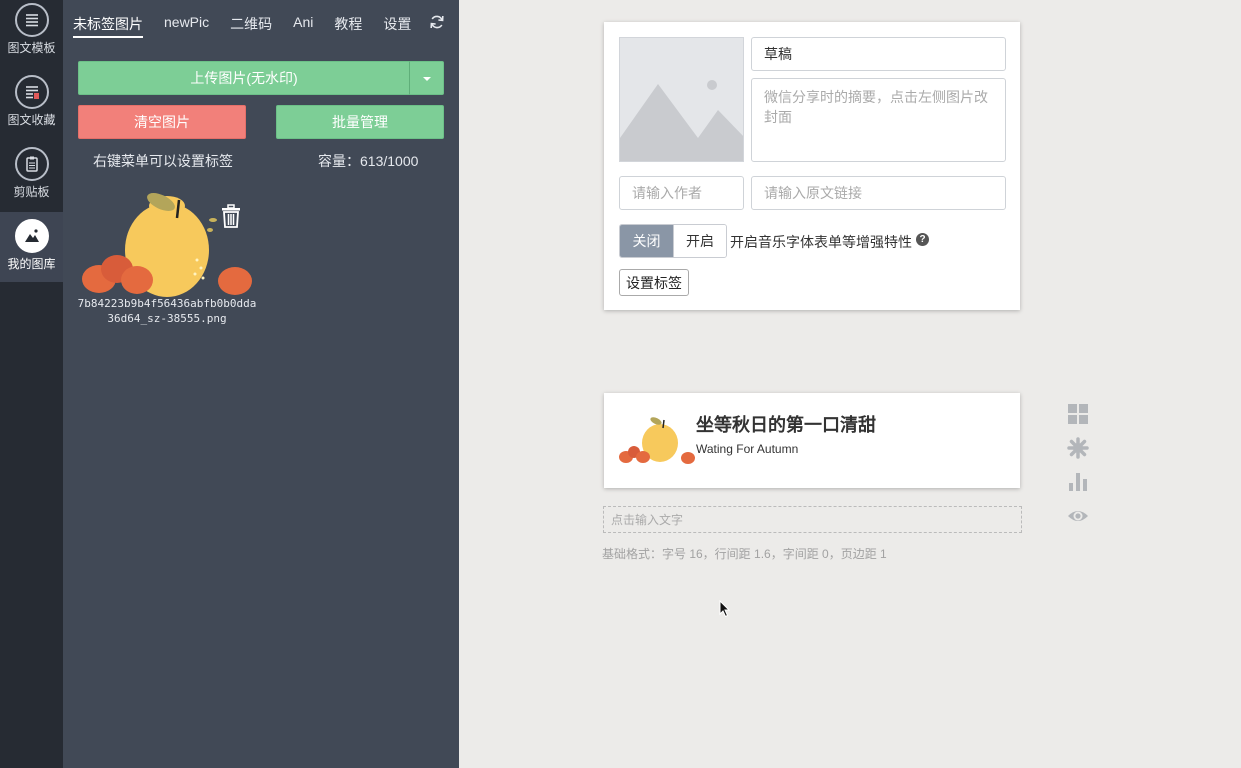 The image size is (1241, 768). What do you see at coordinates (922, 239) in the screenshot?
I see `help-icon: ?` at bounding box center [922, 239].